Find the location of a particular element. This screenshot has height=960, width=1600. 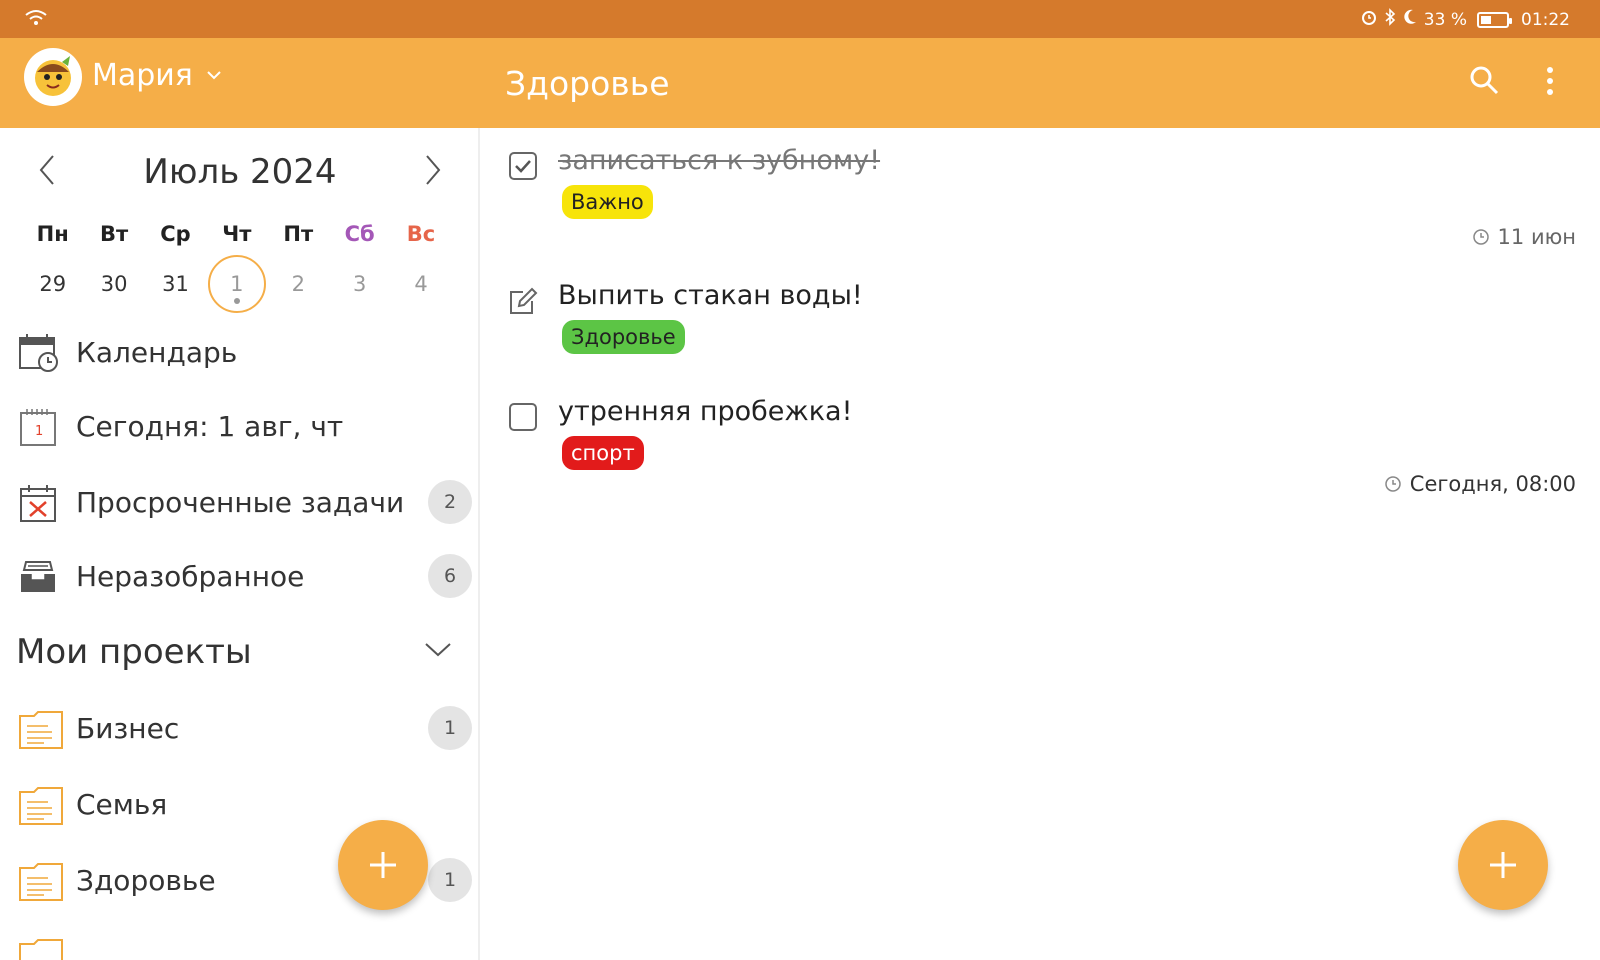

nav-item-label: Неразобранное is located at coordinates (190, 576).